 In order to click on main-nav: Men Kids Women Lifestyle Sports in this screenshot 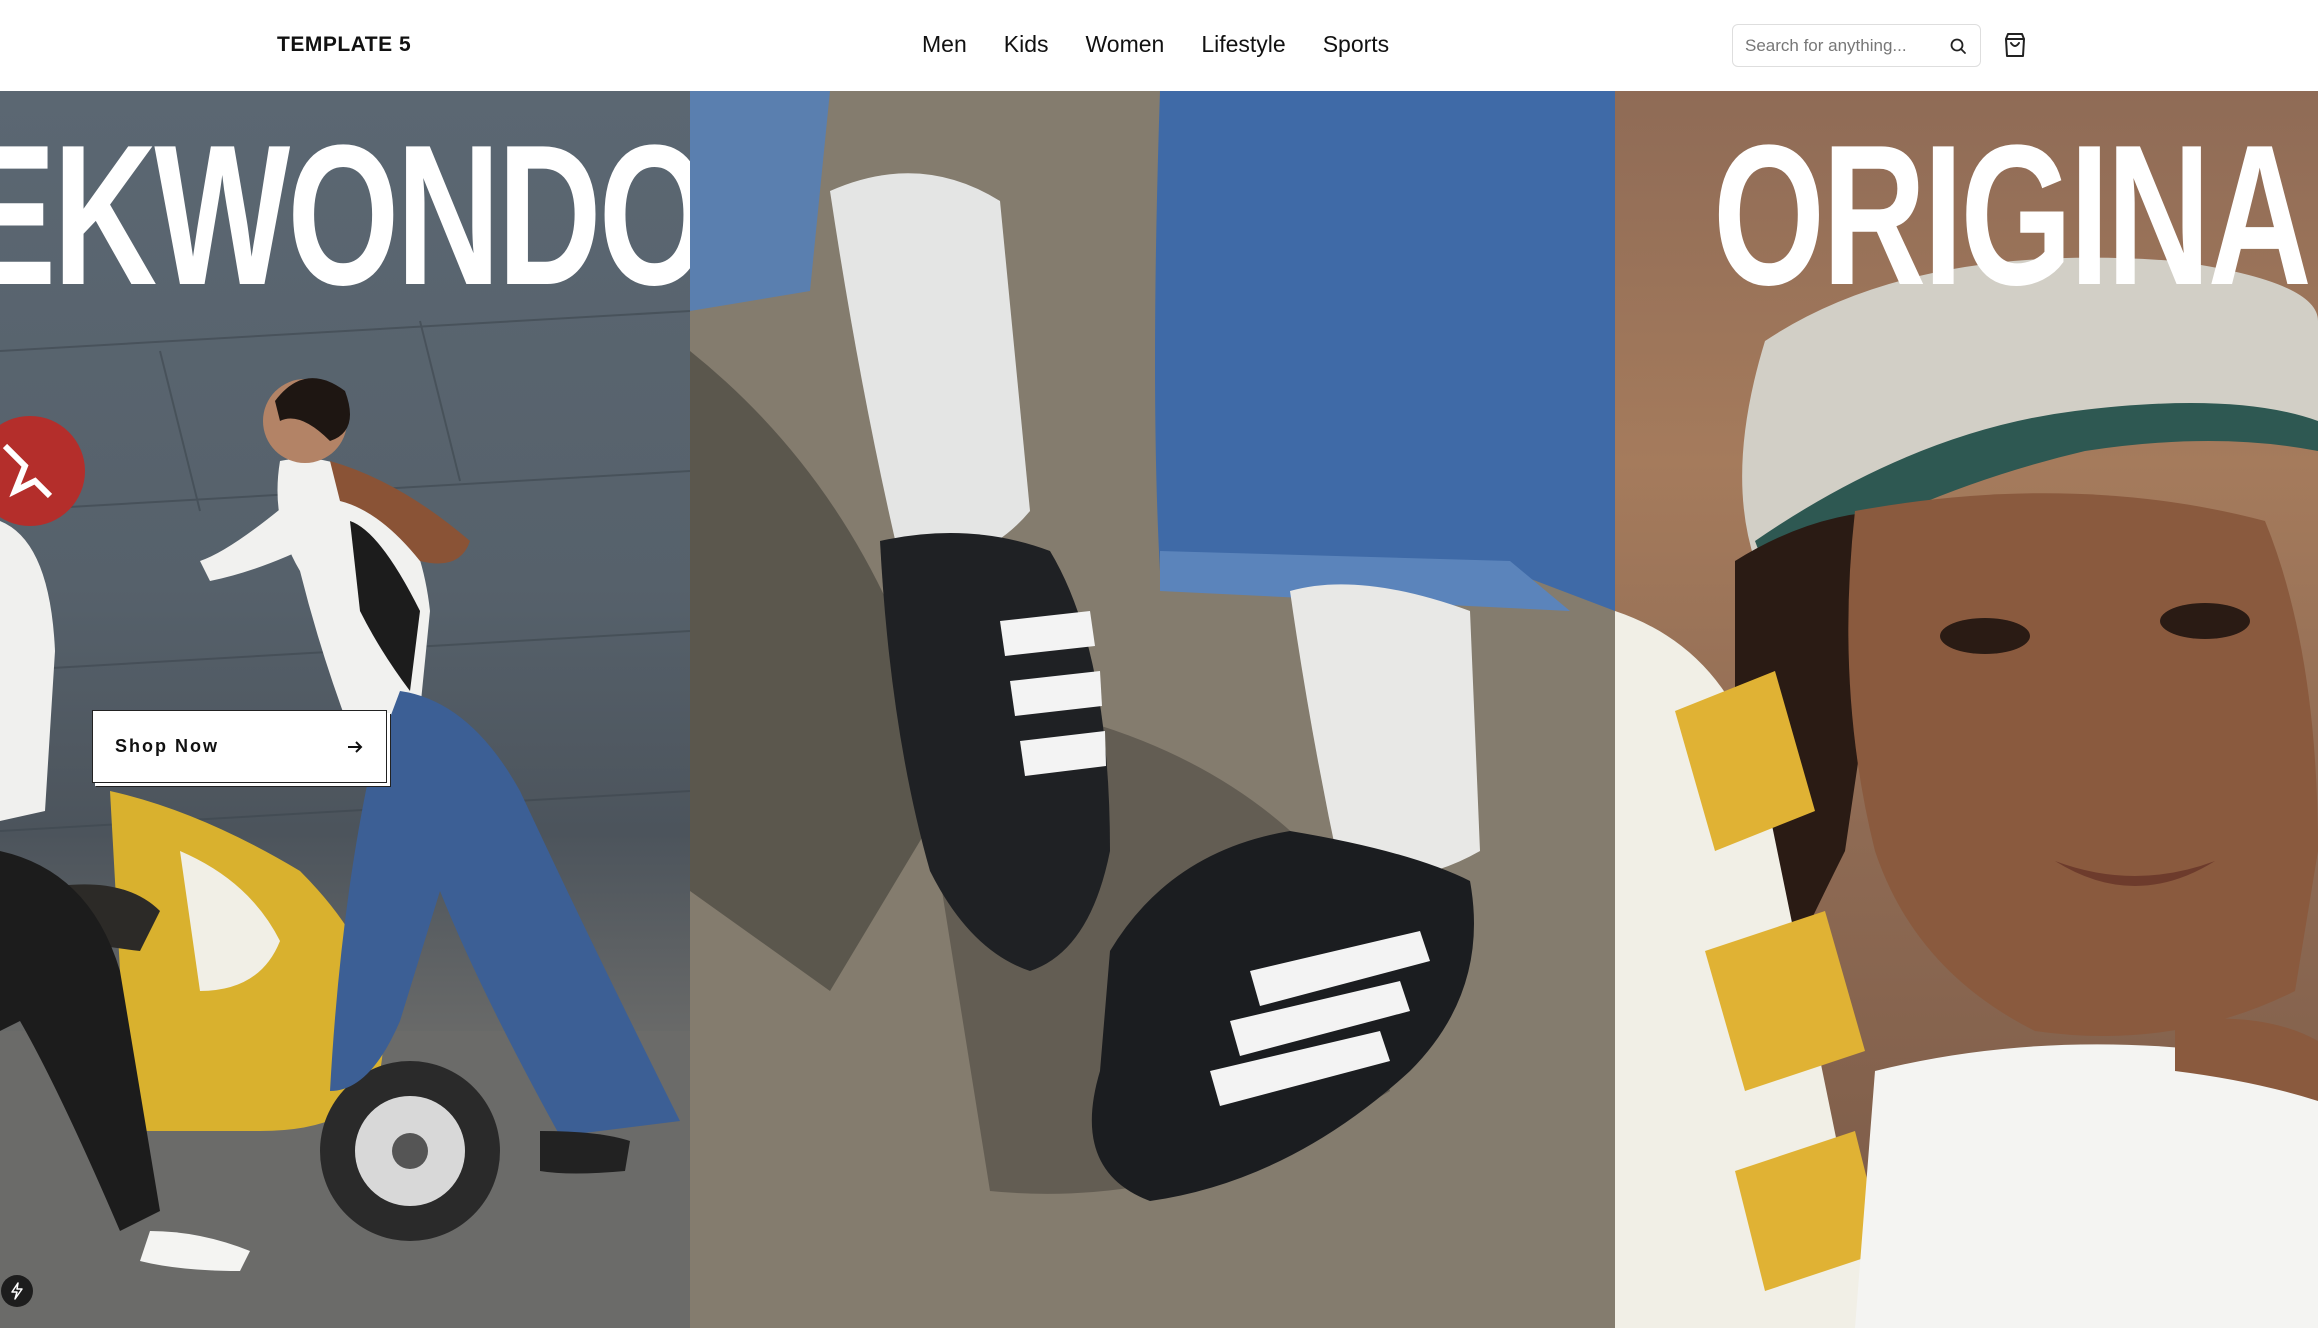, I will do `click(1155, 44)`.